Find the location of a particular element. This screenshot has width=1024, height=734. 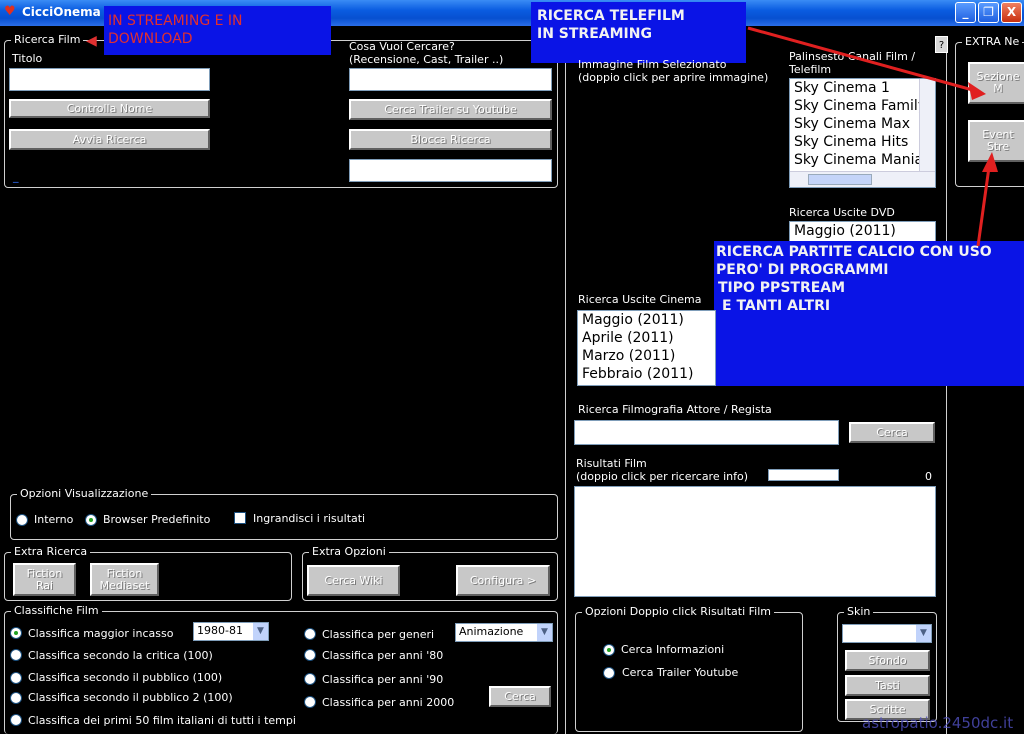

opzioni-visualizzazione-legend: Opzioni Visualizzazione is located at coordinates (84, 493).